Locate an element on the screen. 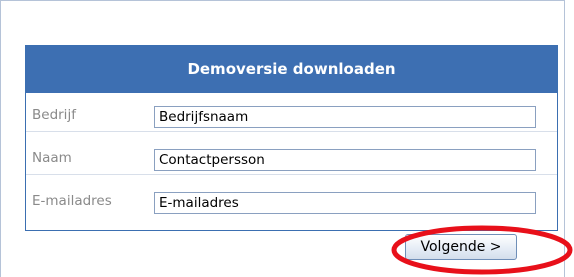 The height and width of the screenshot is (277, 574). email-row: E-mailadres is located at coordinates (291, 201).